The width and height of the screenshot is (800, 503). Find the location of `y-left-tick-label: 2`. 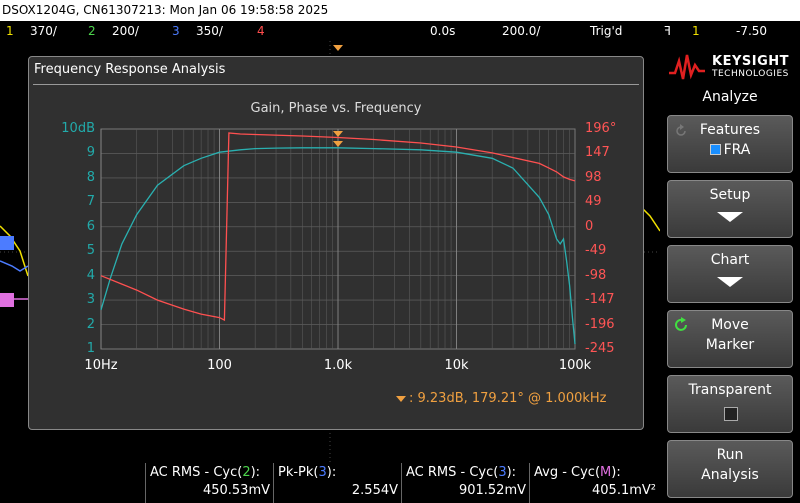

y-left-tick-label: 2 is located at coordinates (90, 324).